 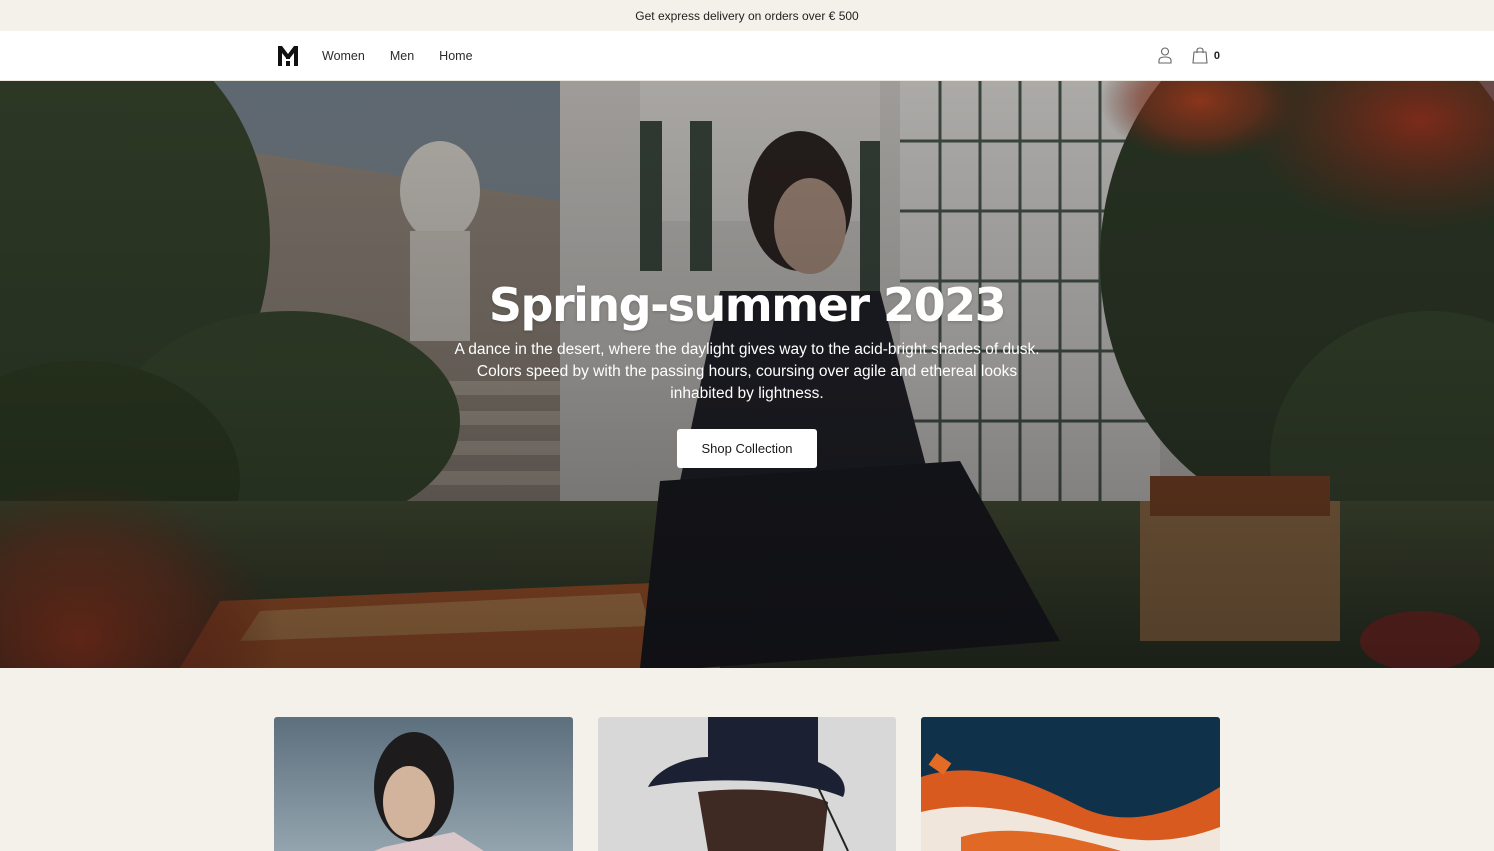 I want to click on hero-title: Spring-summer 2023, so click(x=747, y=305).